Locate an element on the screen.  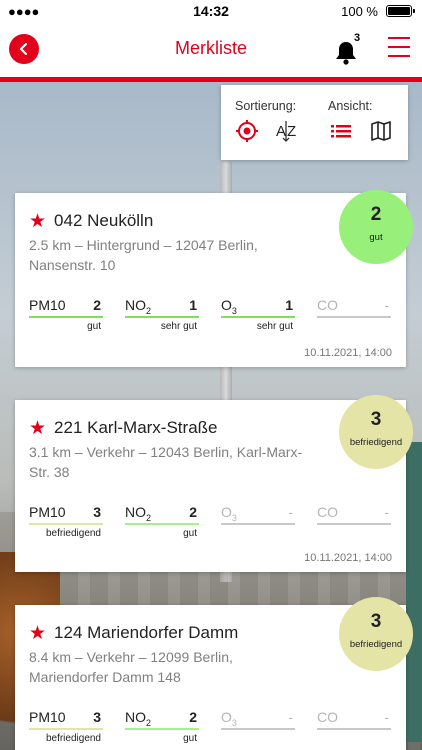
sort-alphabetical-button: A Z is located at coordinates (287, 131).